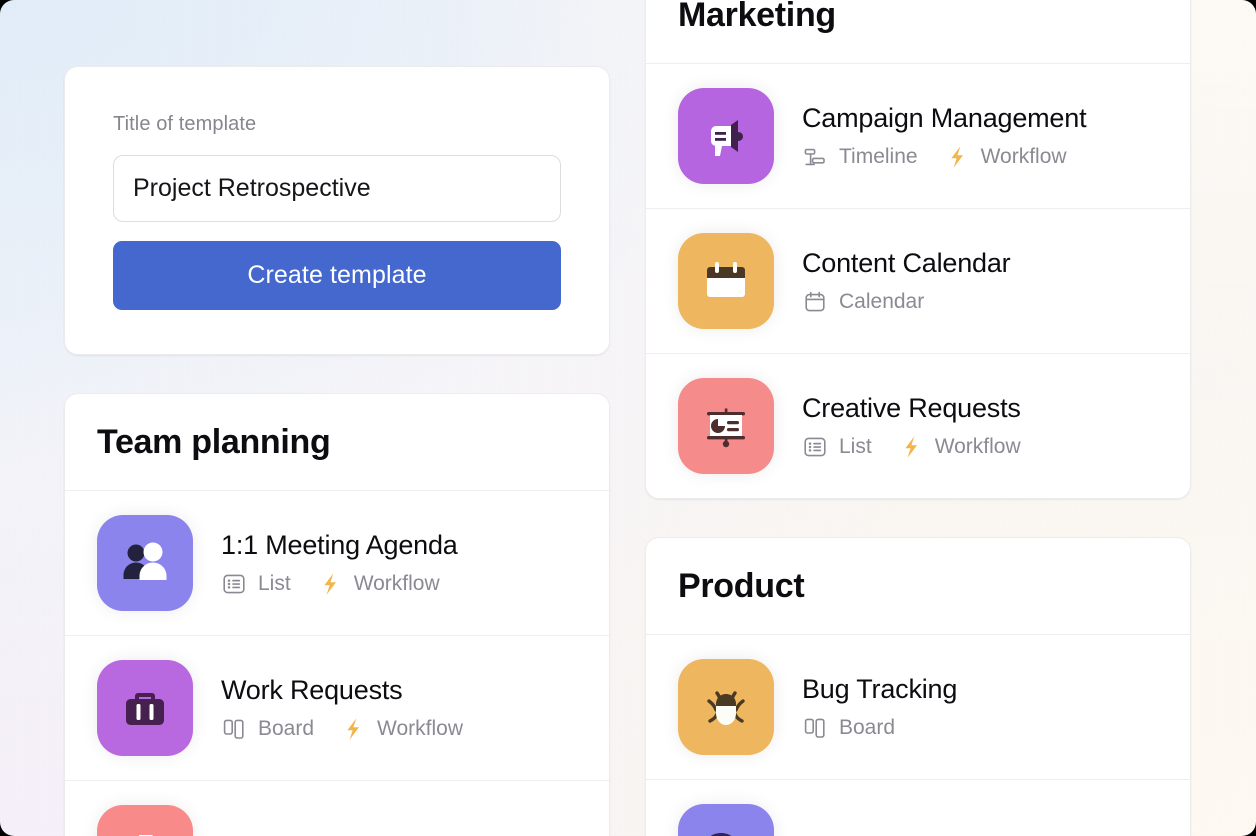 The image size is (1256, 836). I want to click on template-body: 1:1 Meeting Agenda List Workflow, so click(339, 563).